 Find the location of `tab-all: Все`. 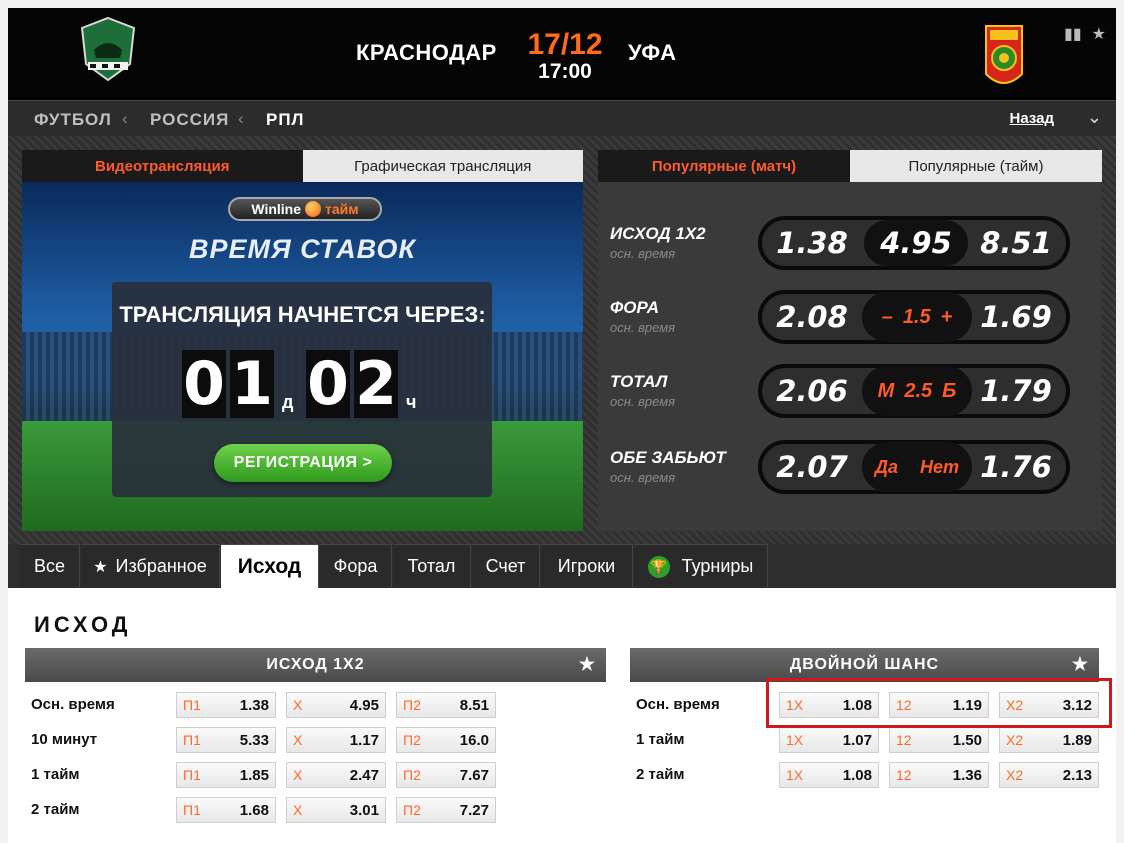

tab-all: Все is located at coordinates (50, 566).